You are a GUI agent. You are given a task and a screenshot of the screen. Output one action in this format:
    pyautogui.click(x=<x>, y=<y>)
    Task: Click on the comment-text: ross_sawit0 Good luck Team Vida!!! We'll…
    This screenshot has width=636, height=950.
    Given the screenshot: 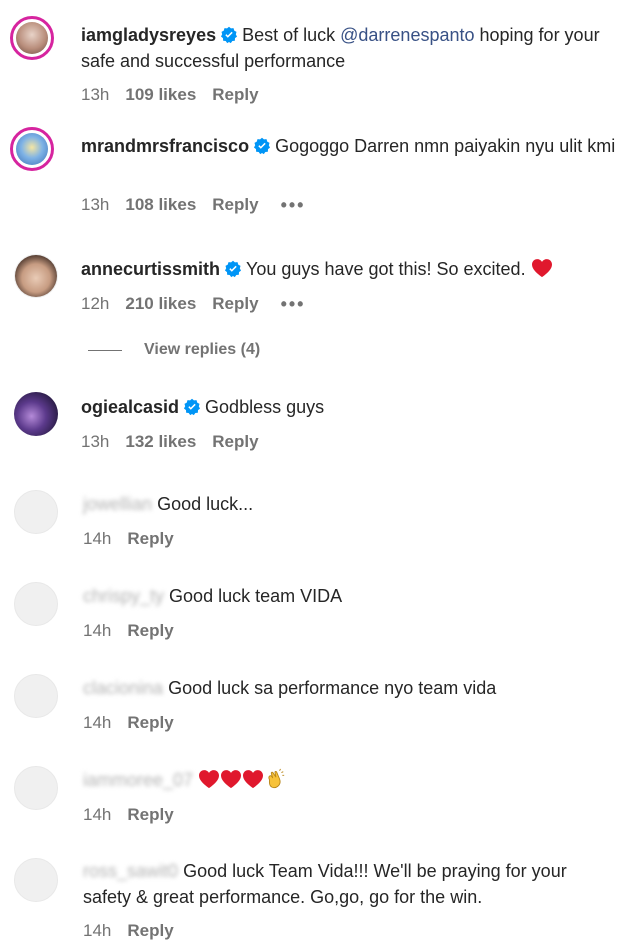 What is the action you would take?
    pyautogui.click(x=348, y=884)
    